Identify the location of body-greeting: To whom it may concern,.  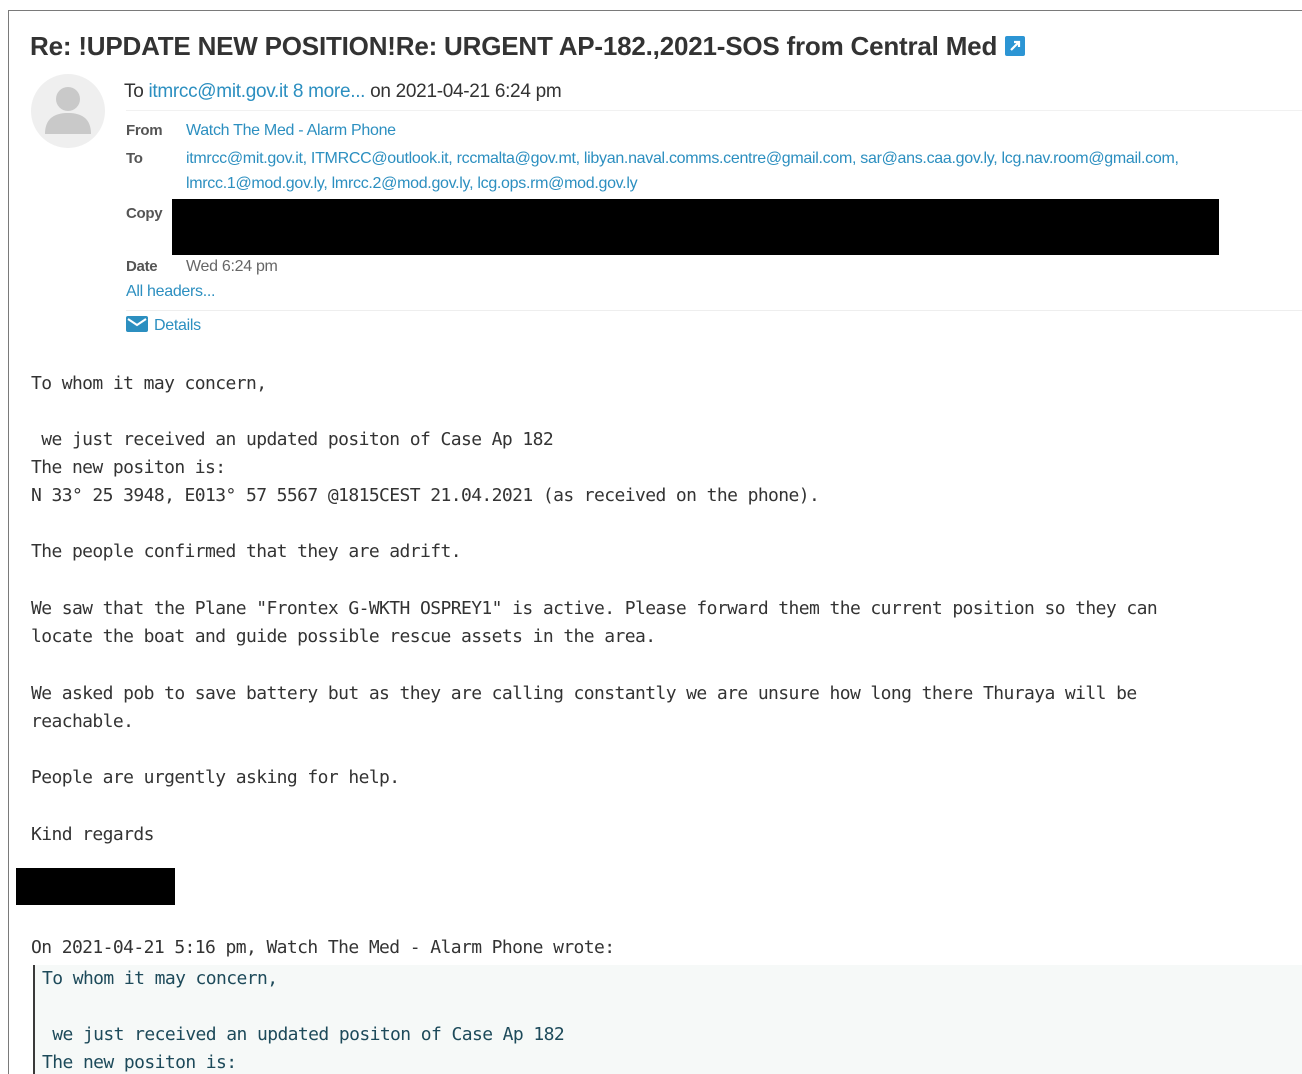
(149, 383).